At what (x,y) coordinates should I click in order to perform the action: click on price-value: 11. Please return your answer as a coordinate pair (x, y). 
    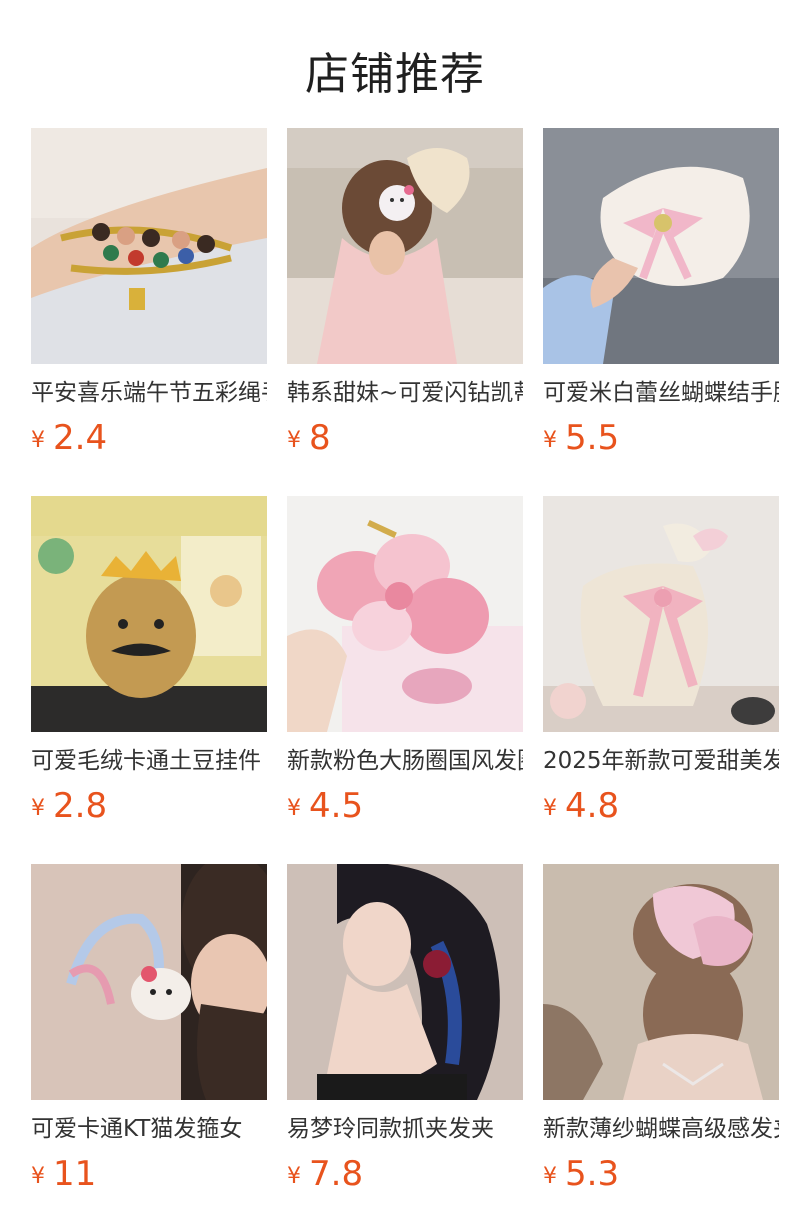
    Looking at the image, I should click on (75, 1174).